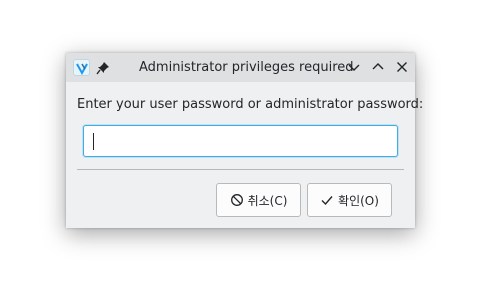 The width and height of the screenshot is (481, 306). I want to click on cancel-button: 취소(C), so click(258, 200).